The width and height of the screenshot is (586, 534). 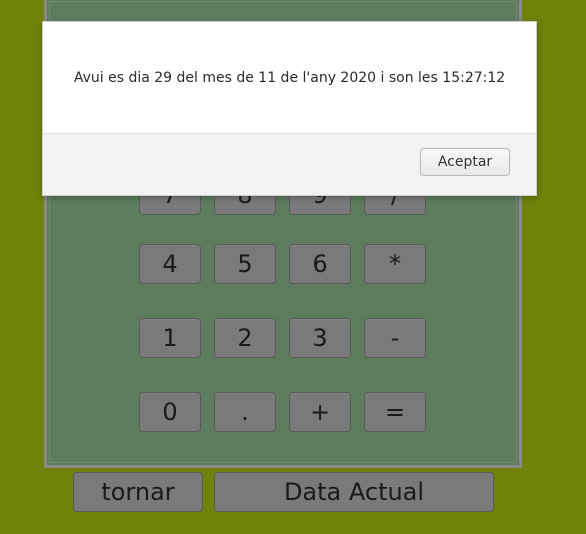 What do you see at coordinates (395, 264) in the screenshot?
I see `key-multiply: *` at bounding box center [395, 264].